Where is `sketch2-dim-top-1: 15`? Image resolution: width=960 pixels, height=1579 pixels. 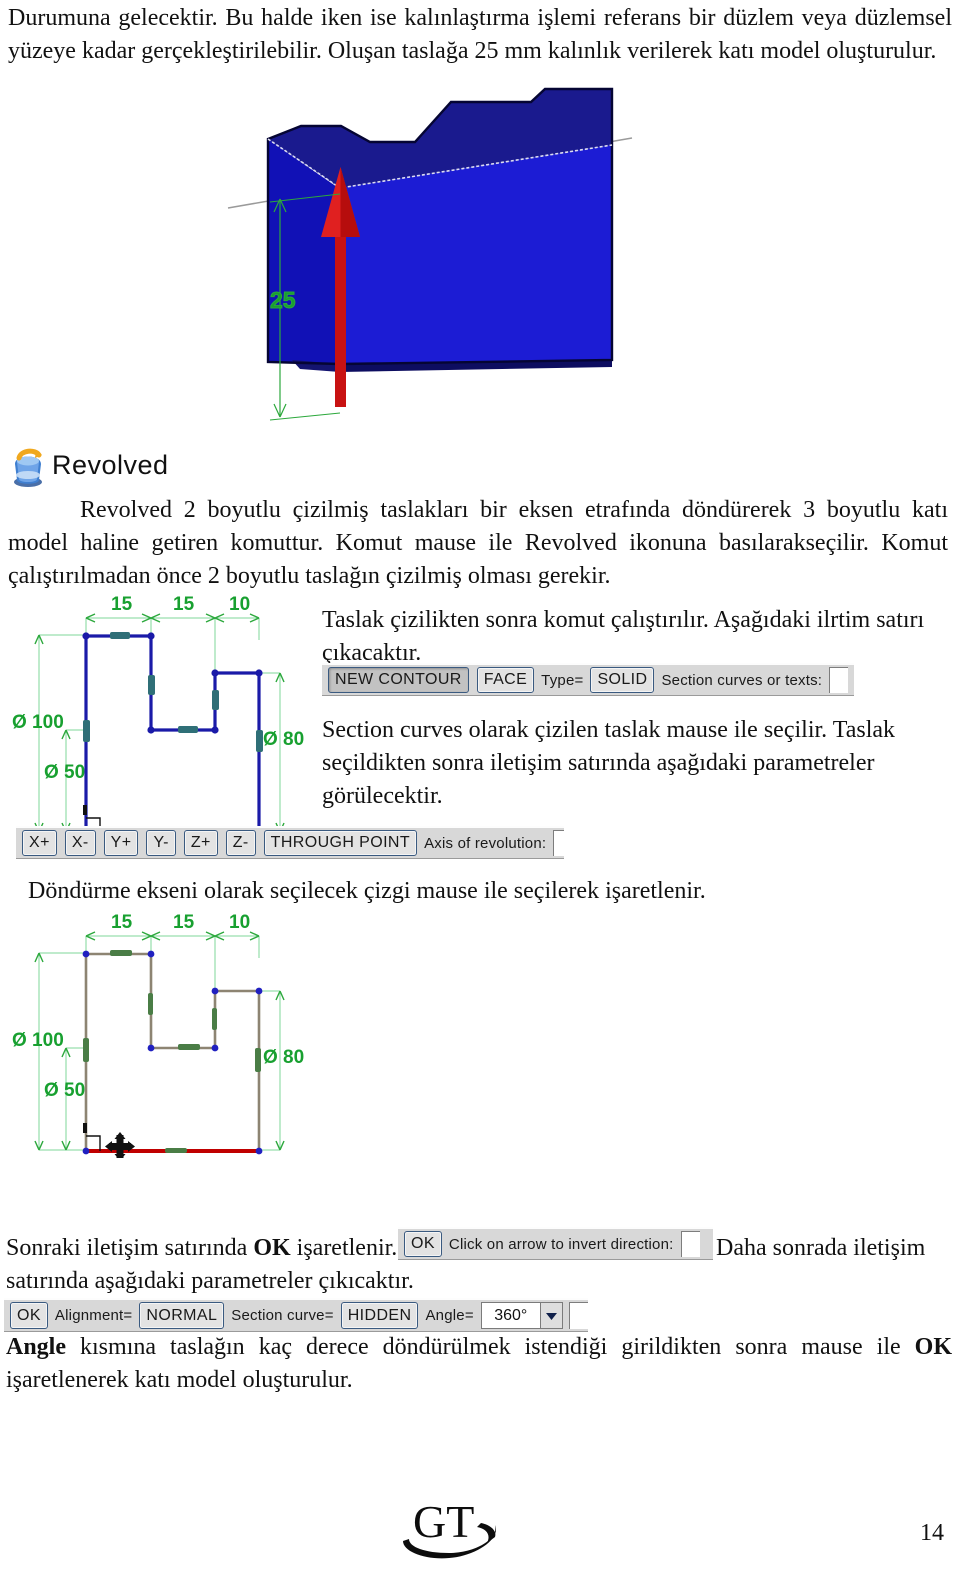
sketch2-dim-top-1: 15 is located at coordinates (122, 922).